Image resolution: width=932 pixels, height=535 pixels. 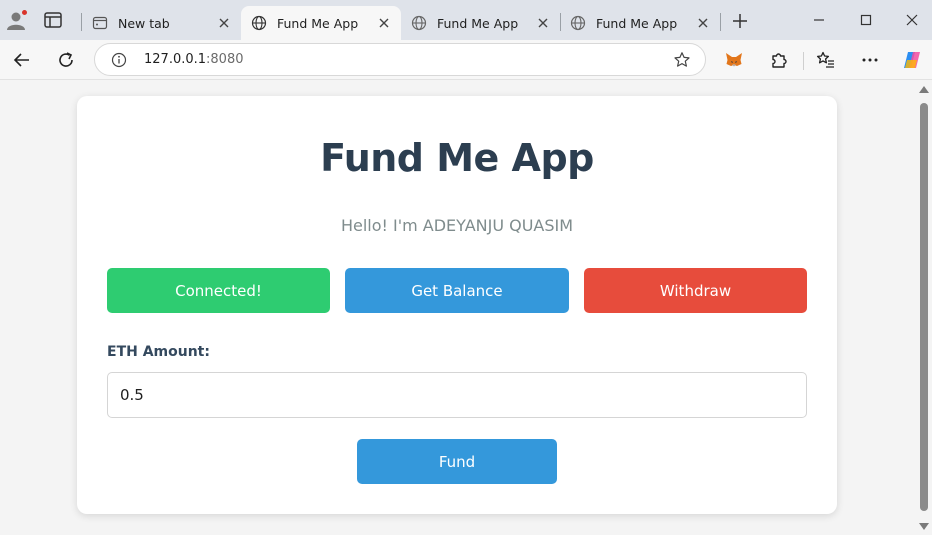 I want to click on site-info-icon, so click(x=119, y=60).